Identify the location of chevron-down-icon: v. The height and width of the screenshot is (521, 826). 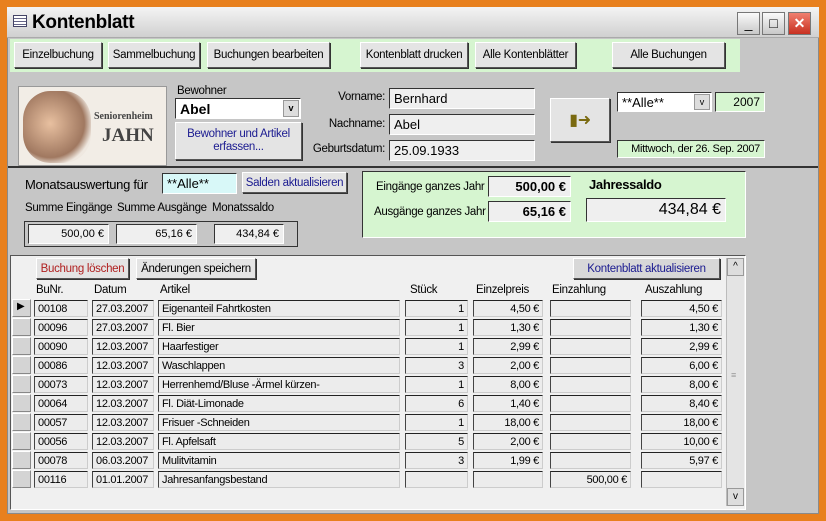
(702, 102).